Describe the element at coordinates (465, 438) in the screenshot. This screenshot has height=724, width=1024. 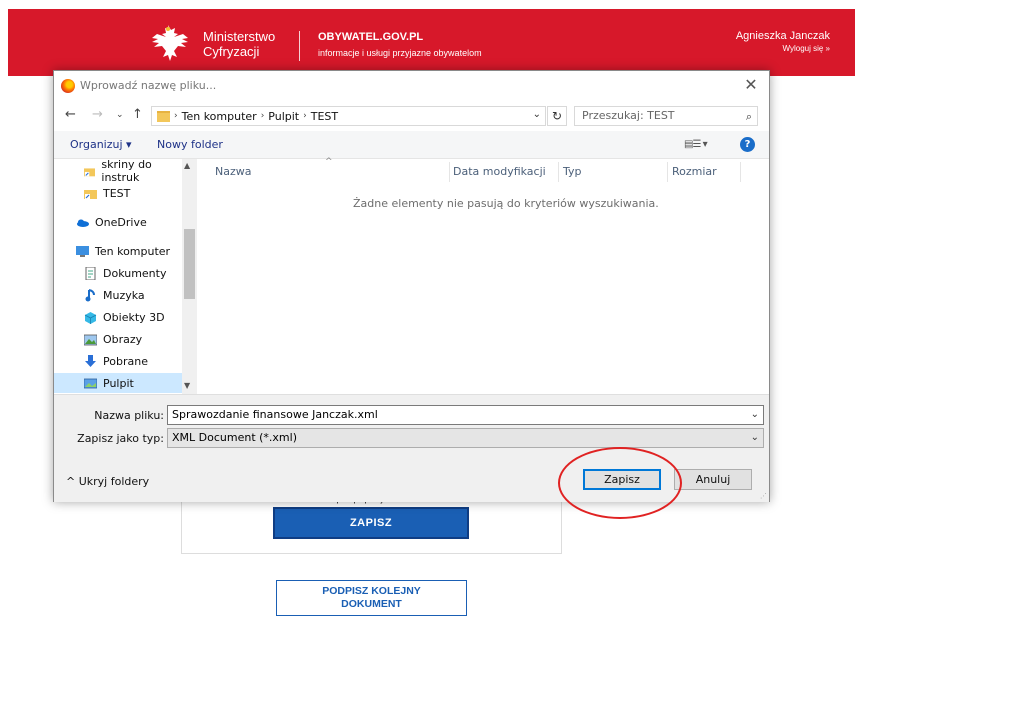
I see `save-type-select: XML Document (*.xml) ⌄` at that location.